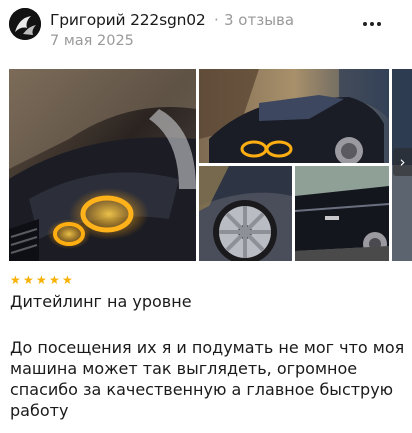  What do you see at coordinates (39, 410) in the screenshot?
I see `review-text-line: работу` at bounding box center [39, 410].